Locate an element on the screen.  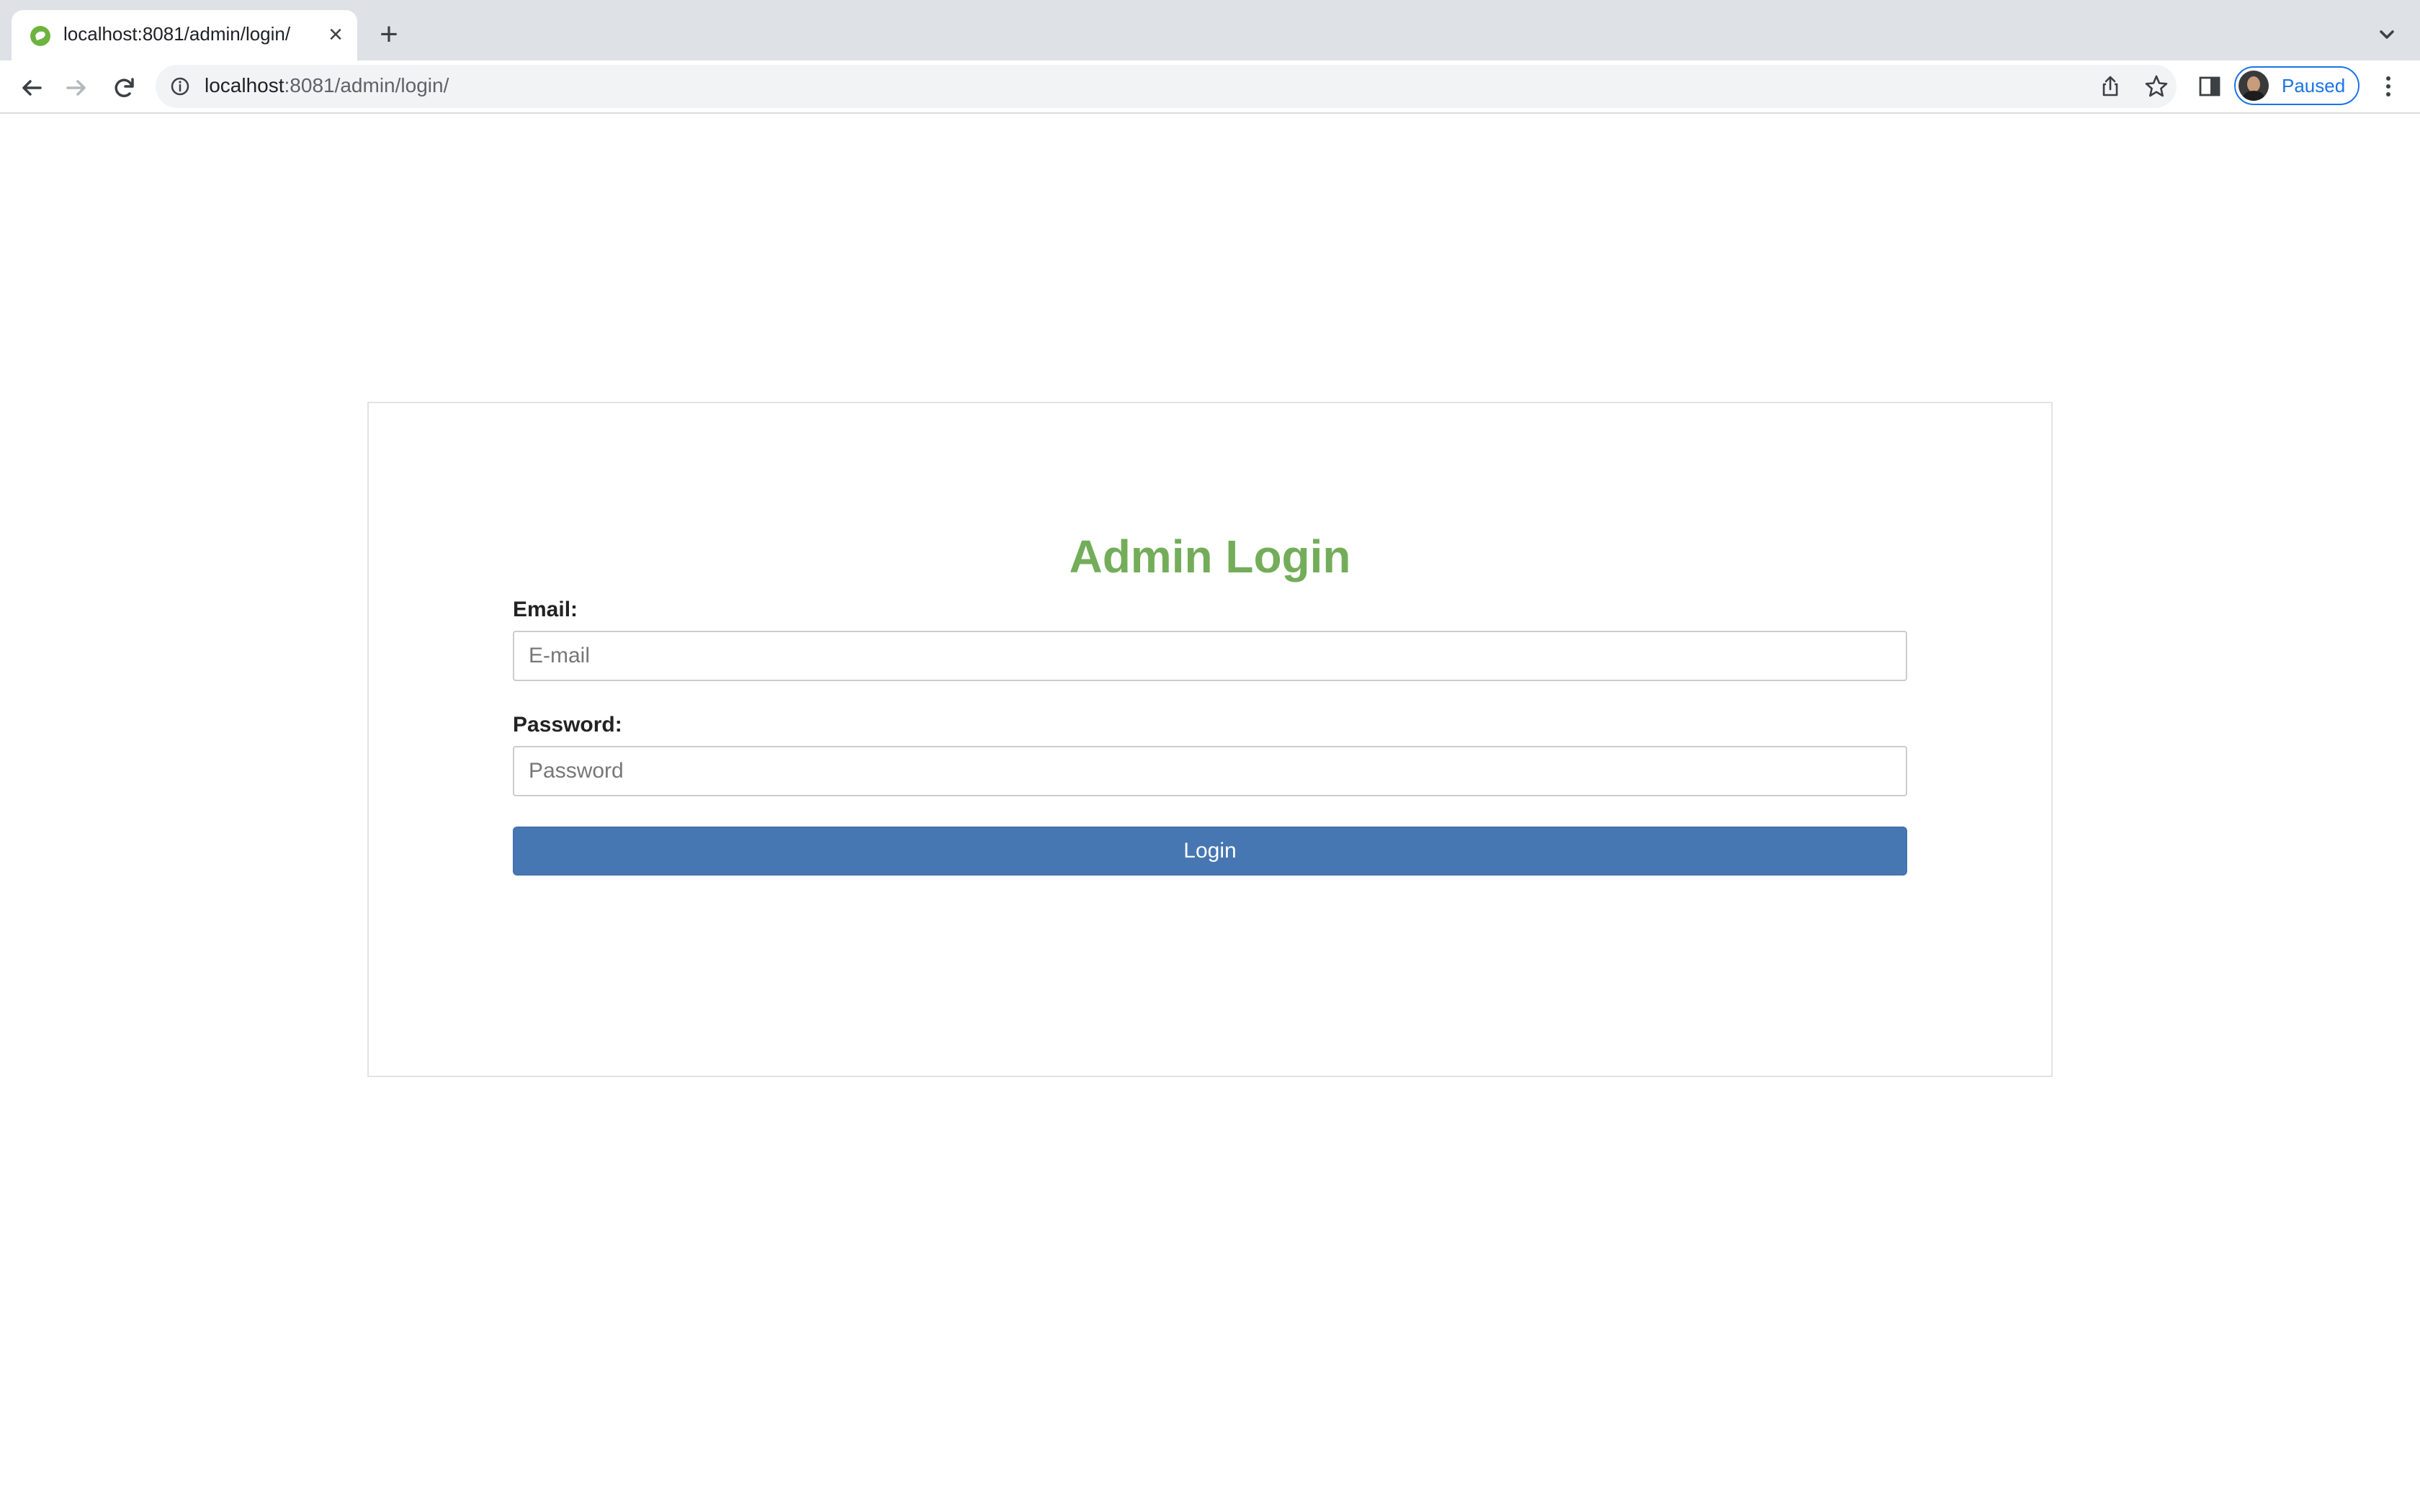
star-icon is located at coordinates (2156, 86).